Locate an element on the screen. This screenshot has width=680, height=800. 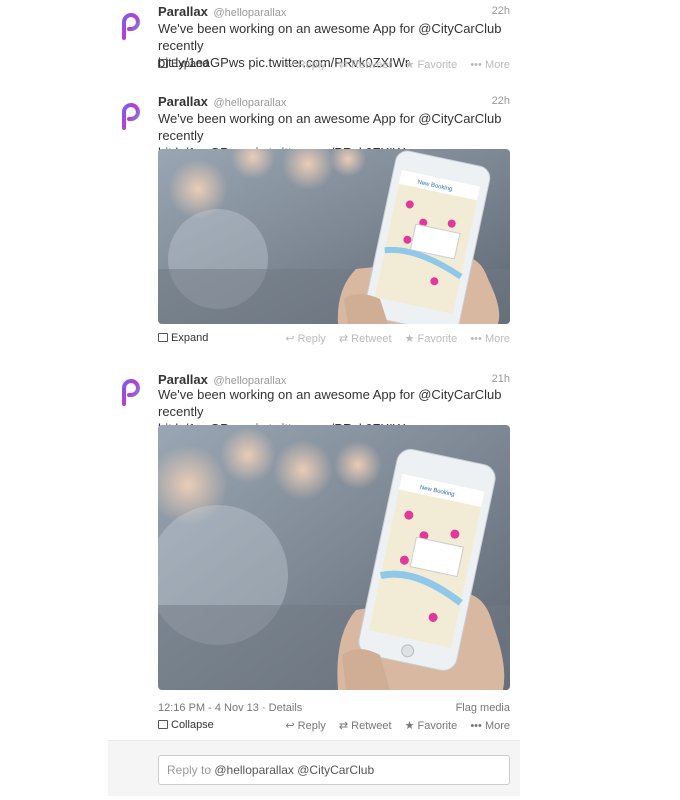
details-link: Details is located at coordinates (286, 708).